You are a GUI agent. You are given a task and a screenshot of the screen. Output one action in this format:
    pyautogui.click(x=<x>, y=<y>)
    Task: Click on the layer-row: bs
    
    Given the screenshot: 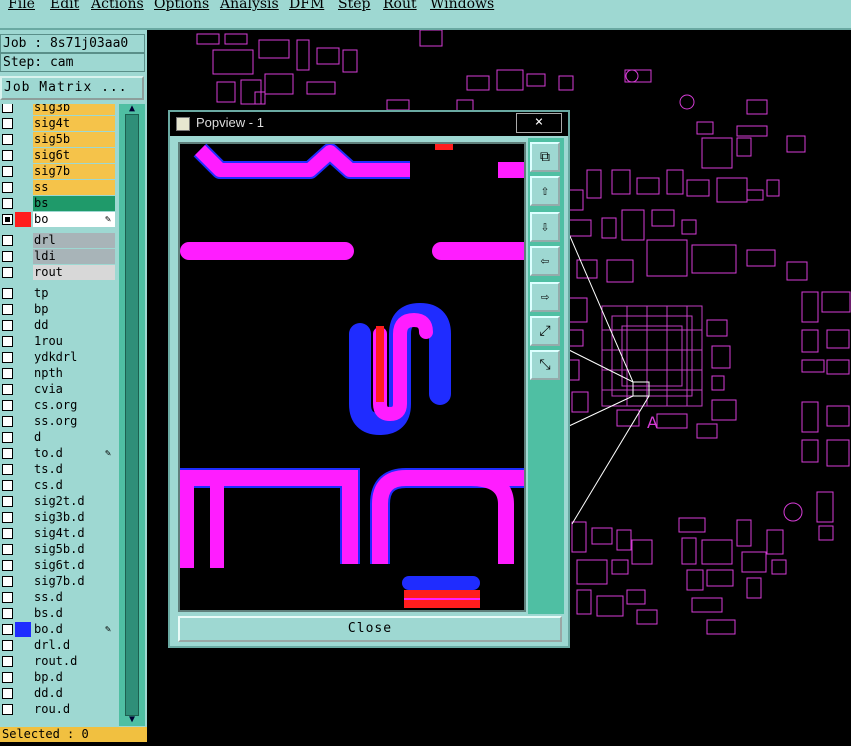 What is the action you would take?
    pyautogui.click(x=59, y=203)
    